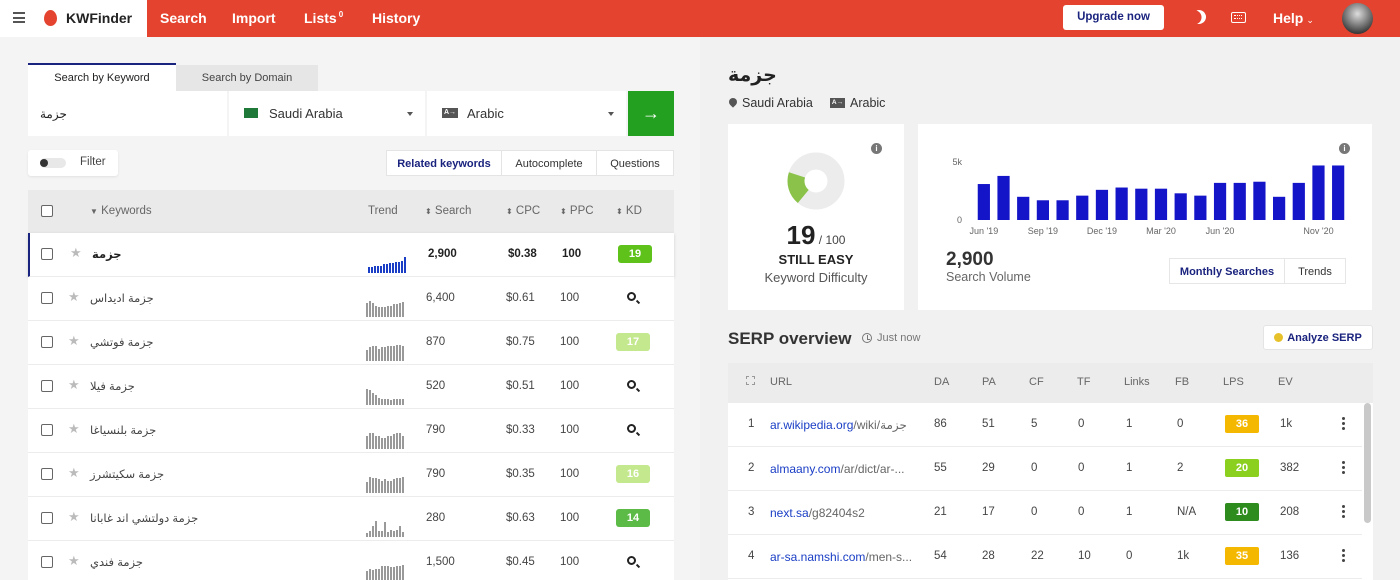  Describe the element at coordinates (1238, 17) in the screenshot. I see `keyboard-shortcuts-icon` at that location.